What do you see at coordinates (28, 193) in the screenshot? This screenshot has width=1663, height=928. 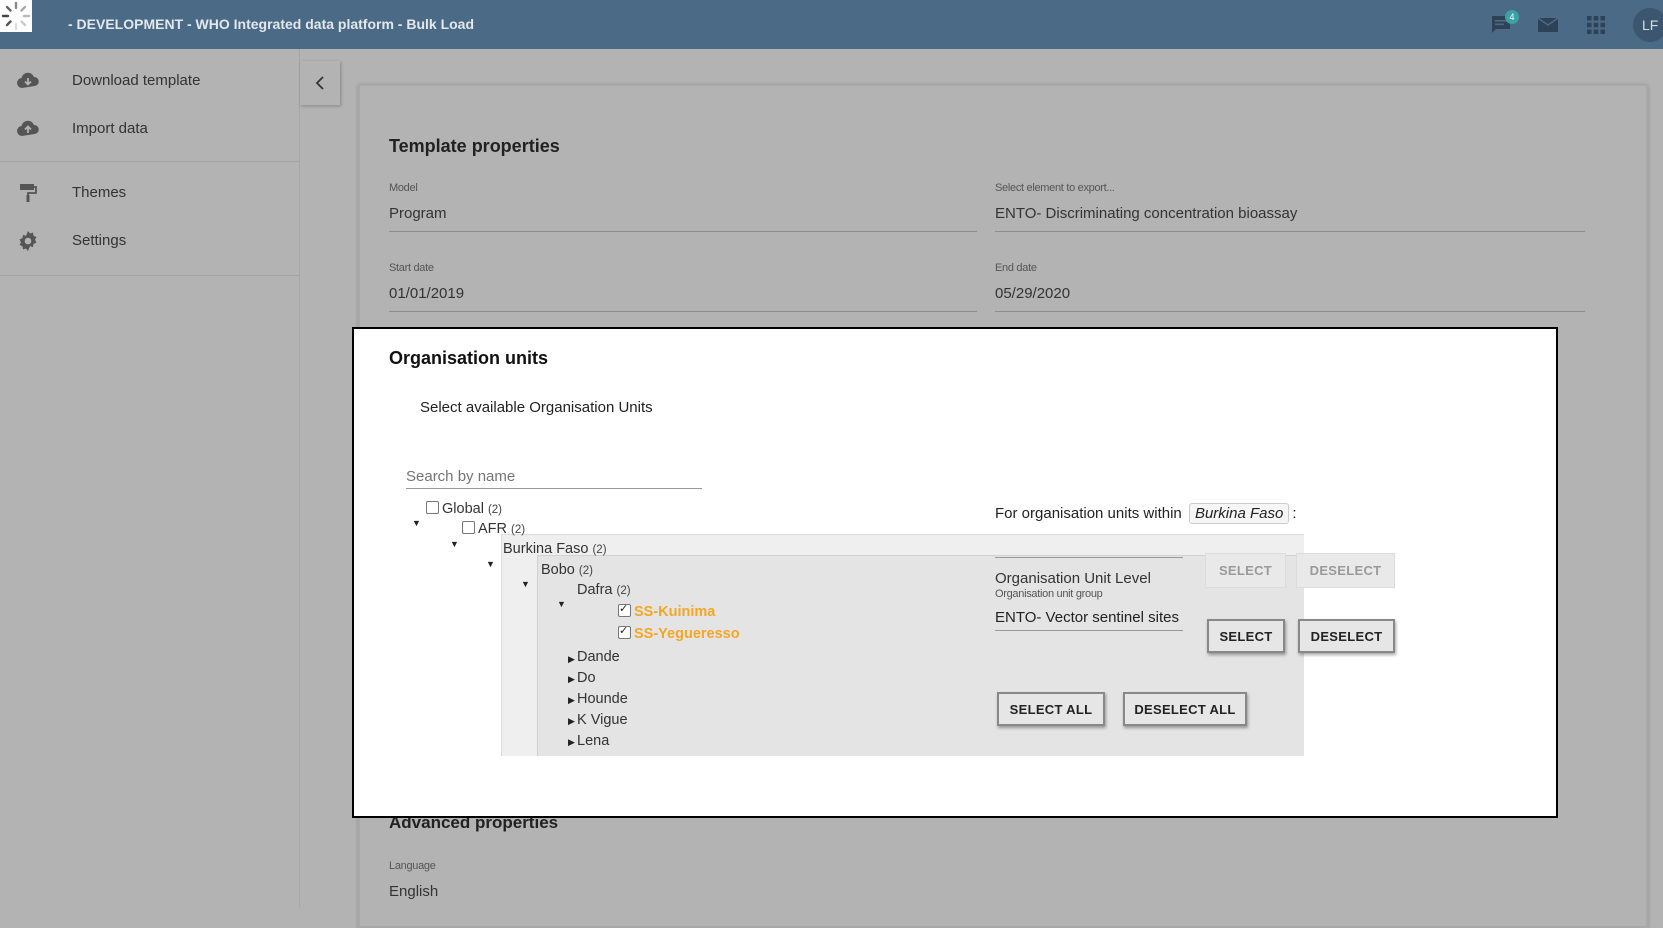 I see `paint-roller-icon` at bounding box center [28, 193].